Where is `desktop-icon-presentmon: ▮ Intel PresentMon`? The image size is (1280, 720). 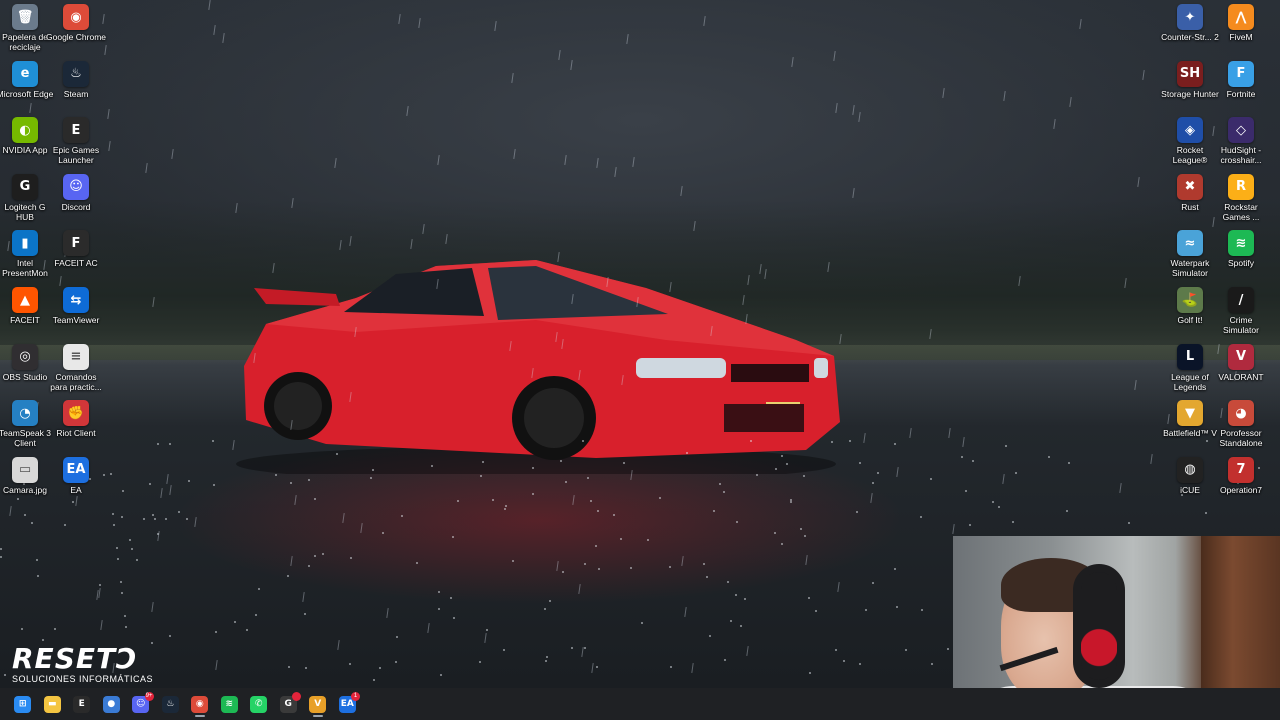
desktop-icon-presentmon: ▮ Intel PresentMon is located at coordinates (25, 254).